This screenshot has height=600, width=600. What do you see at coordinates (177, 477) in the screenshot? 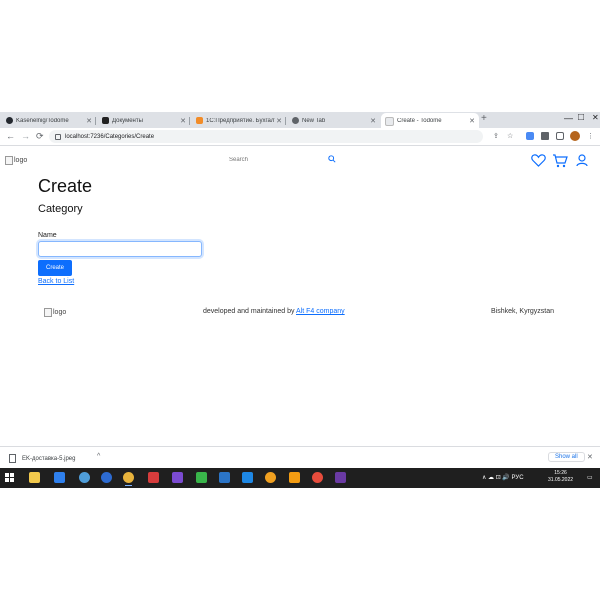
I see `visual-studio-icon` at bounding box center [177, 477].